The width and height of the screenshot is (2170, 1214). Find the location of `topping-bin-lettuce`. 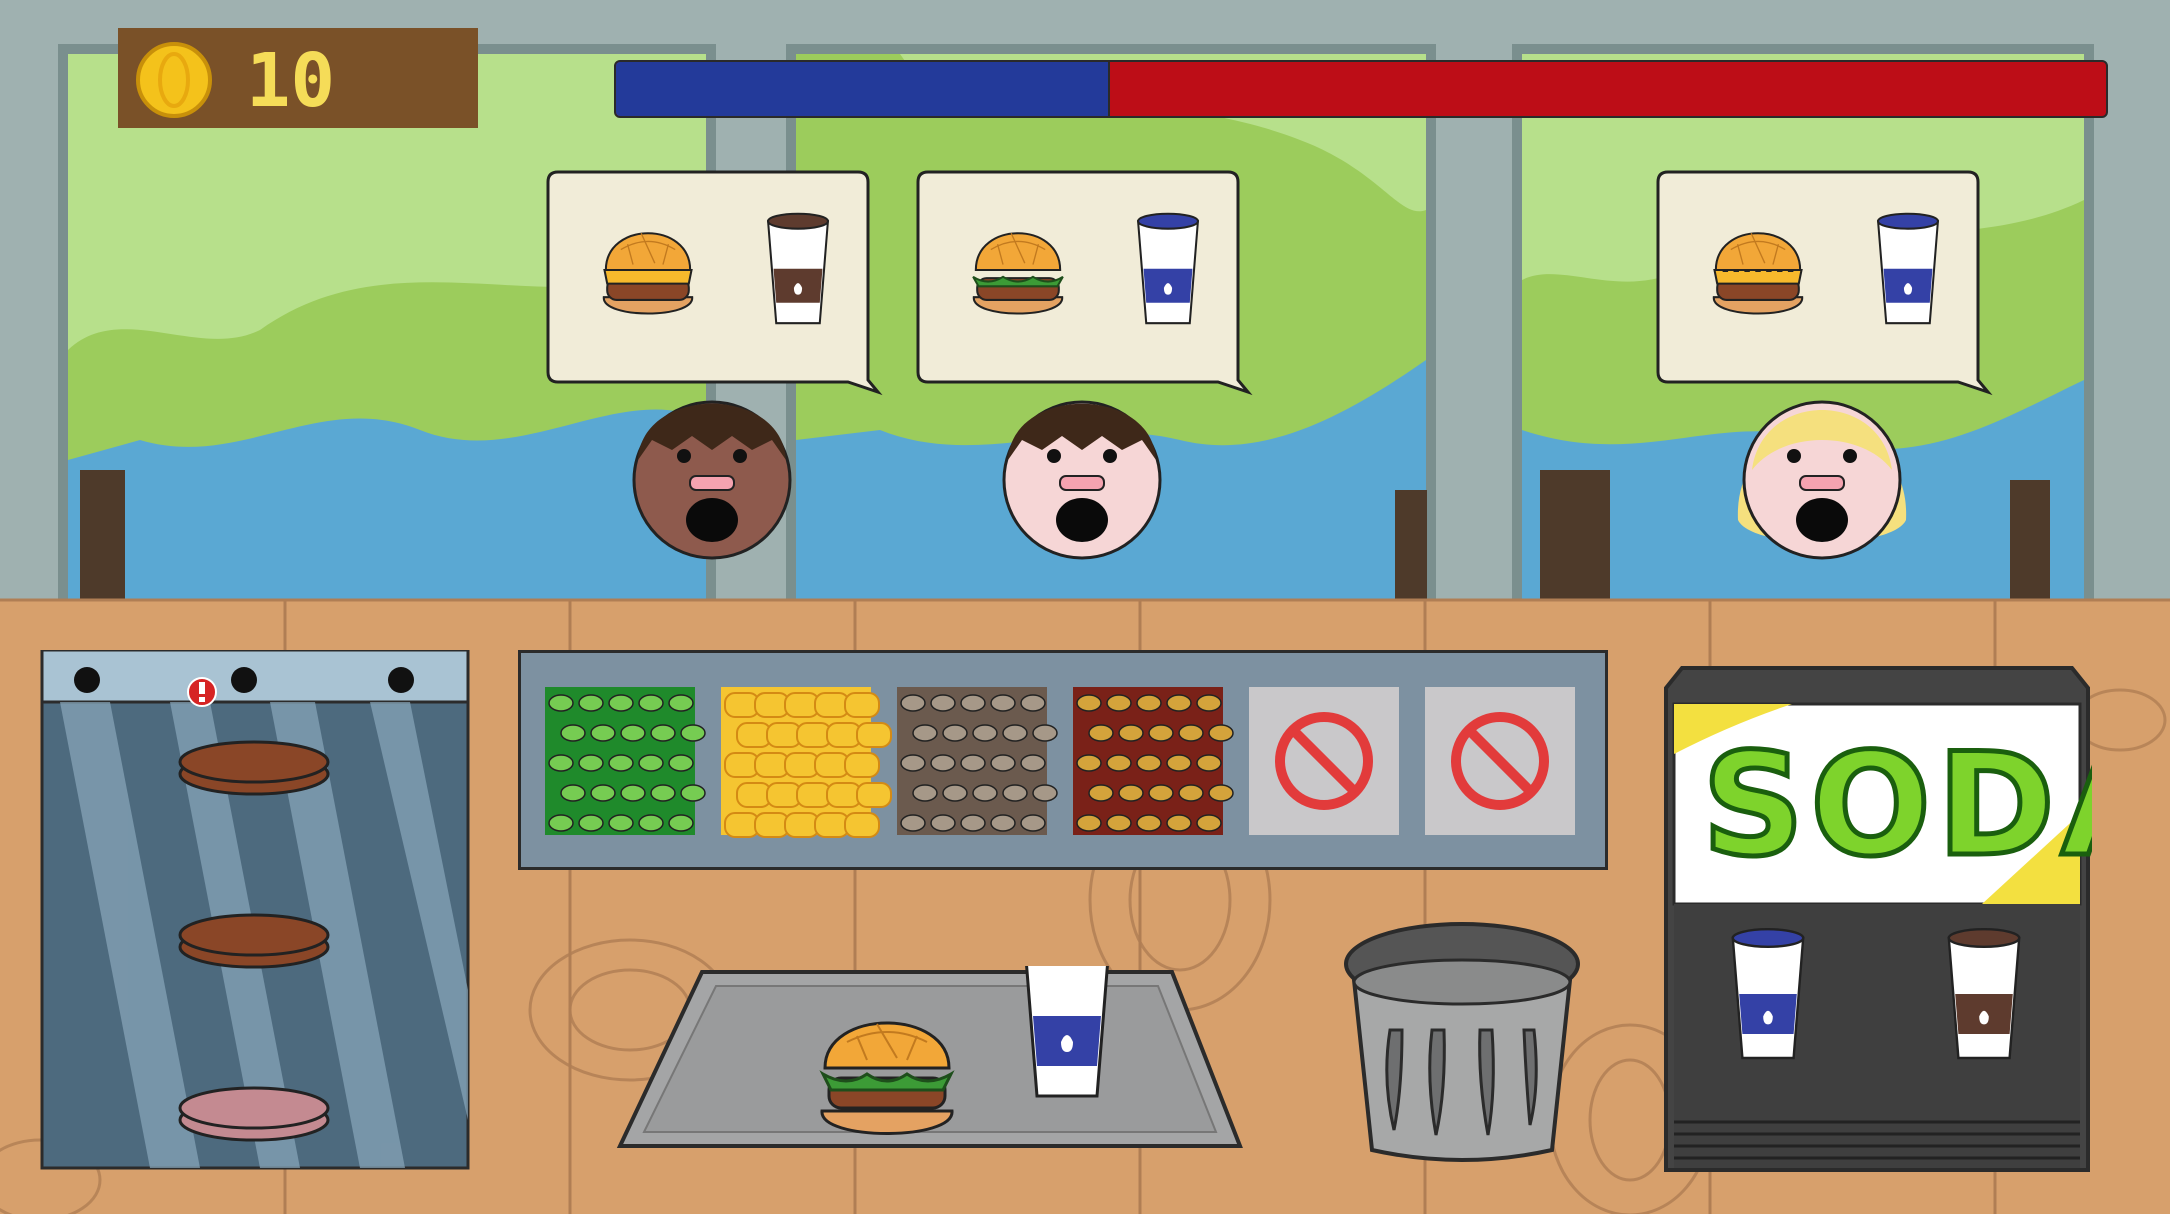

topping-bin-lettuce is located at coordinates (625, 761).